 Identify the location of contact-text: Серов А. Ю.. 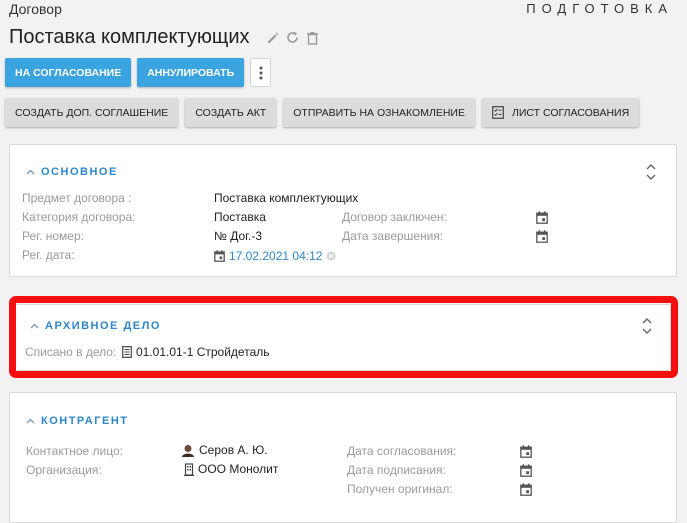
(233, 450).